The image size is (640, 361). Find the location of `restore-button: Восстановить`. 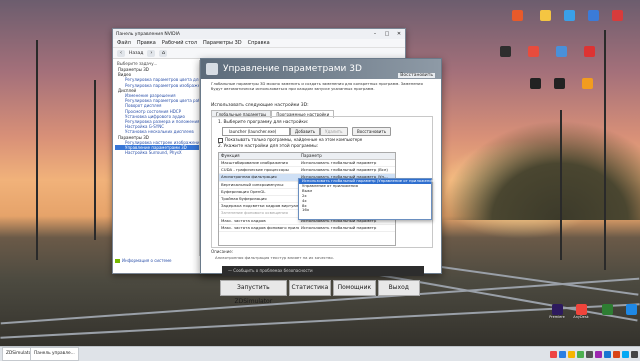

restore-button: Восстановить is located at coordinates (372, 131).